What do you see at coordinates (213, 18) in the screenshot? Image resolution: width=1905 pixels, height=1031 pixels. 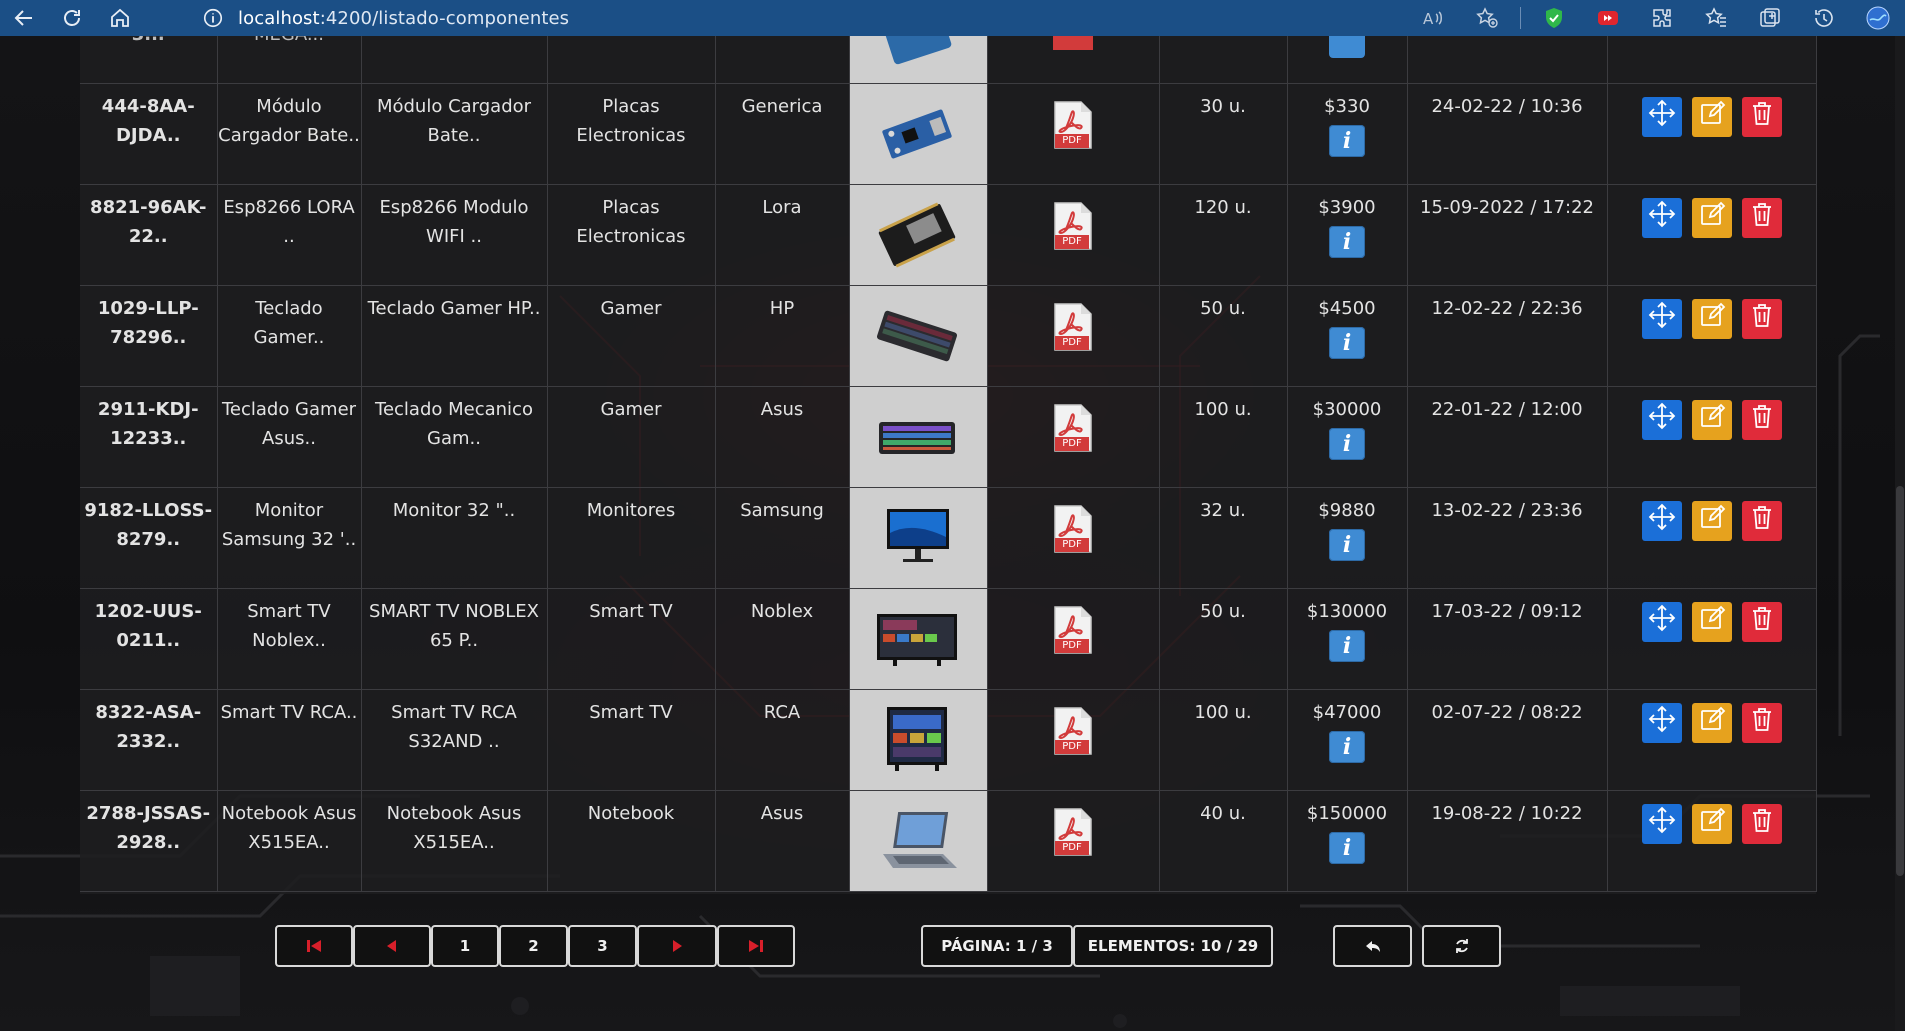 I see `site-info-icon` at bounding box center [213, 18].